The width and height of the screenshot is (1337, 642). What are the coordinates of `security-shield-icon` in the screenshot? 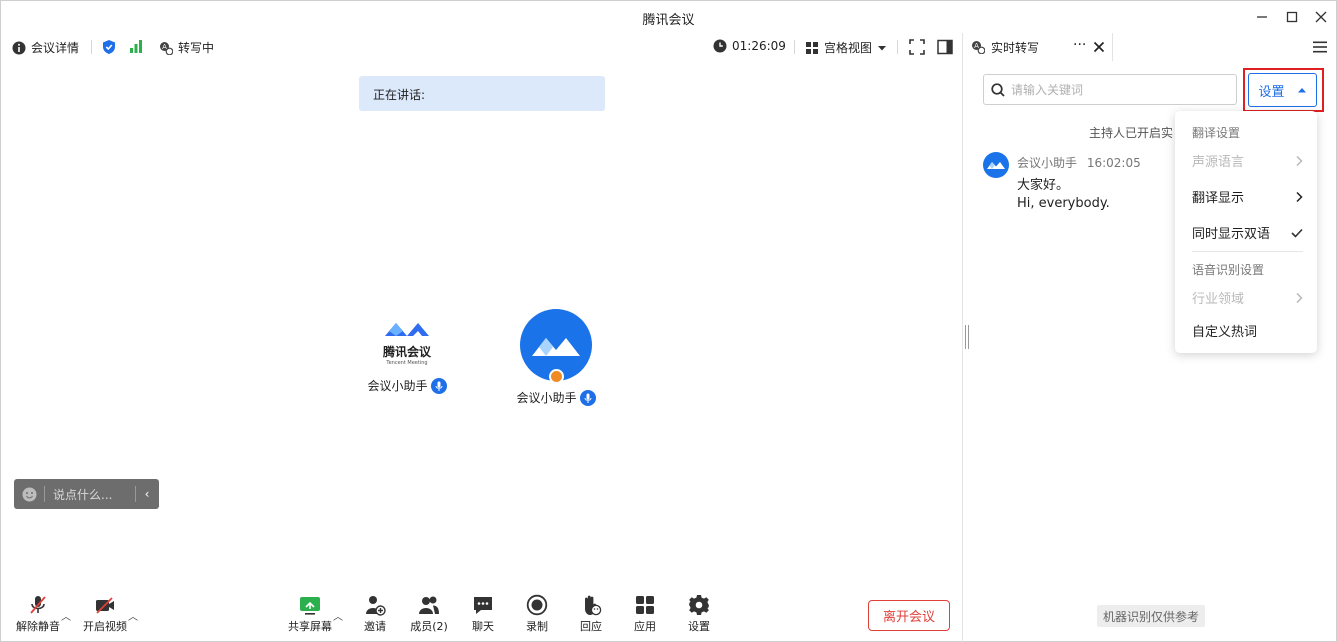 It's located at (109, 47).